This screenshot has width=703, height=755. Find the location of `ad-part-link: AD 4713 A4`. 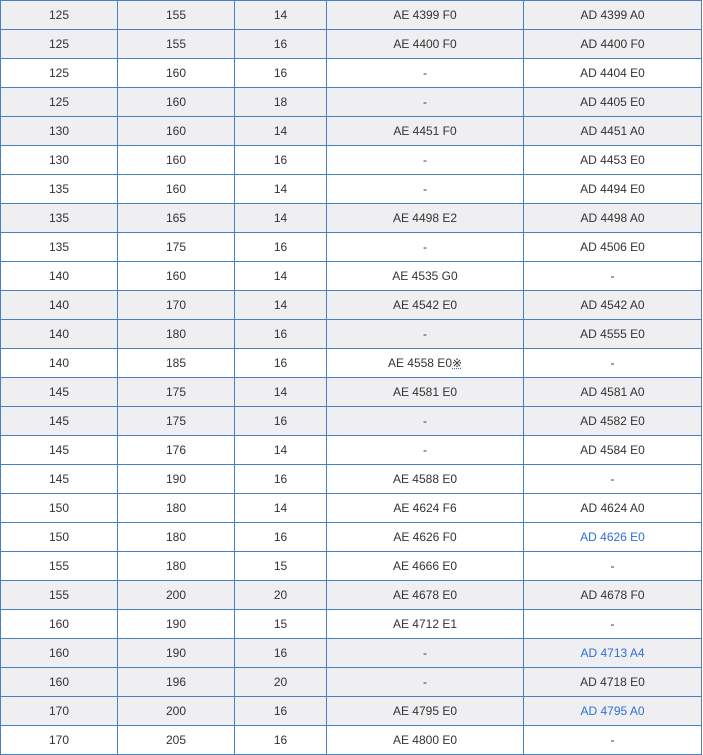

ad-part-link: AD 4713 A4 is located at coordinates (612, 653).